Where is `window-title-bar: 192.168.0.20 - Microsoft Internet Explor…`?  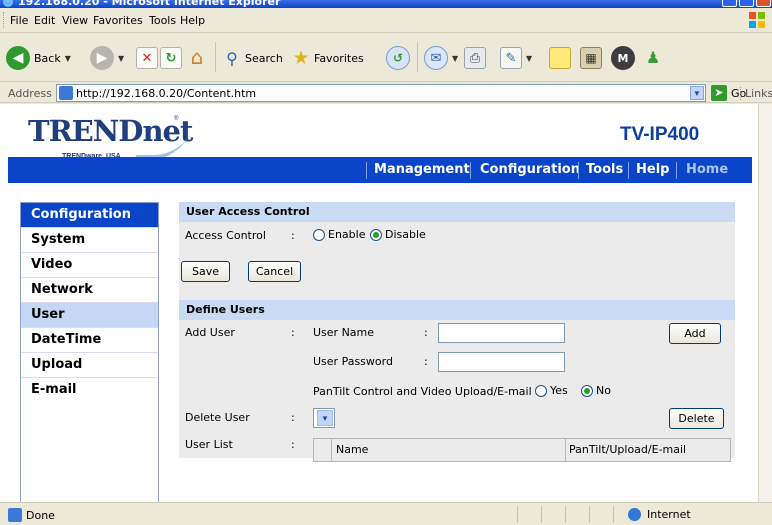
window-title-bar: 192.168.0.20 - Microsoft Internet Explor… is located at coordinates (386, 4).